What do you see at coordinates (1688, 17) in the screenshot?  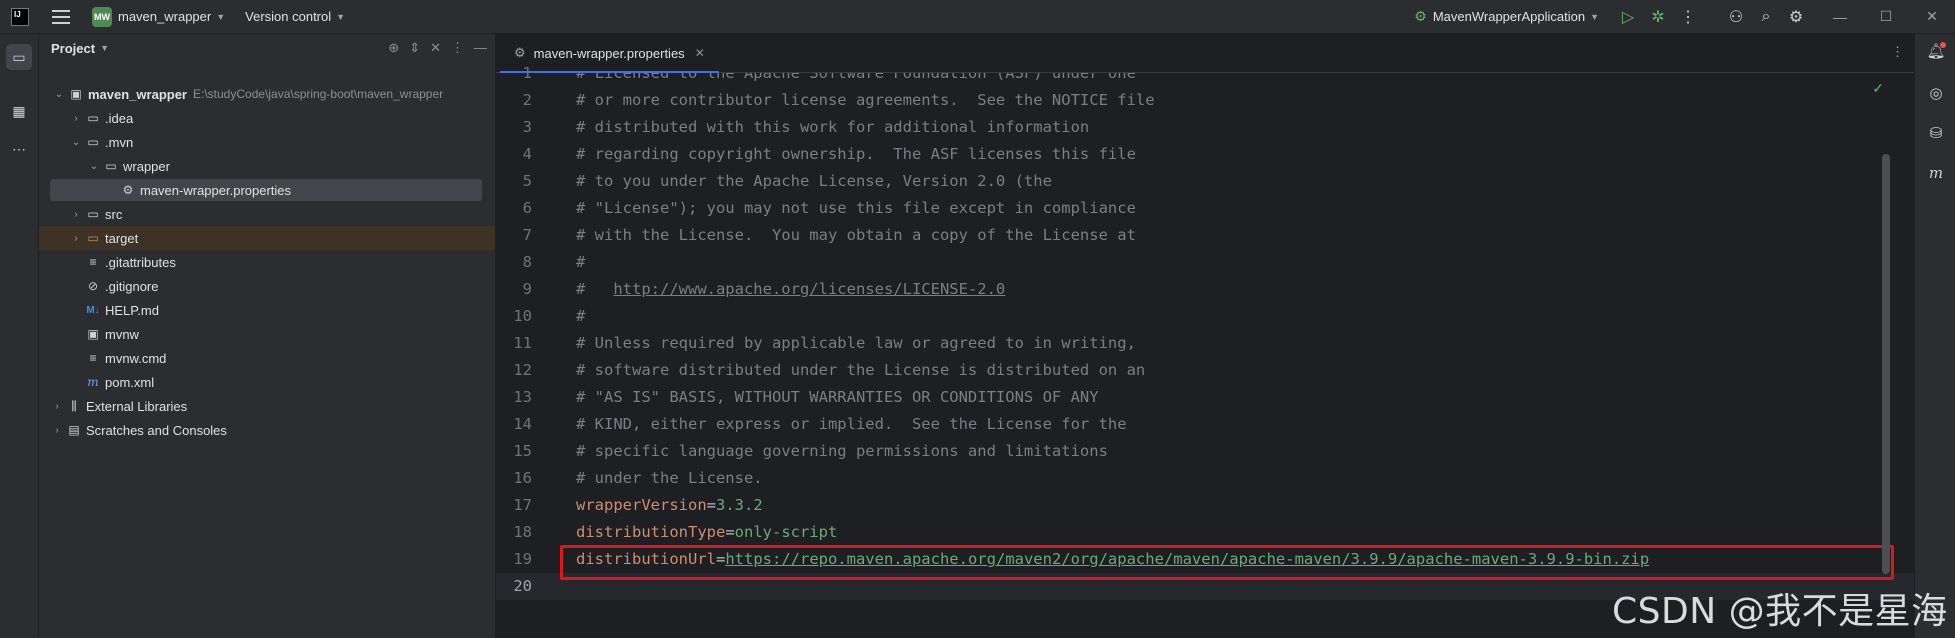 I see `more-actions-icon: ⋮` at bounding box center [1688, 17].